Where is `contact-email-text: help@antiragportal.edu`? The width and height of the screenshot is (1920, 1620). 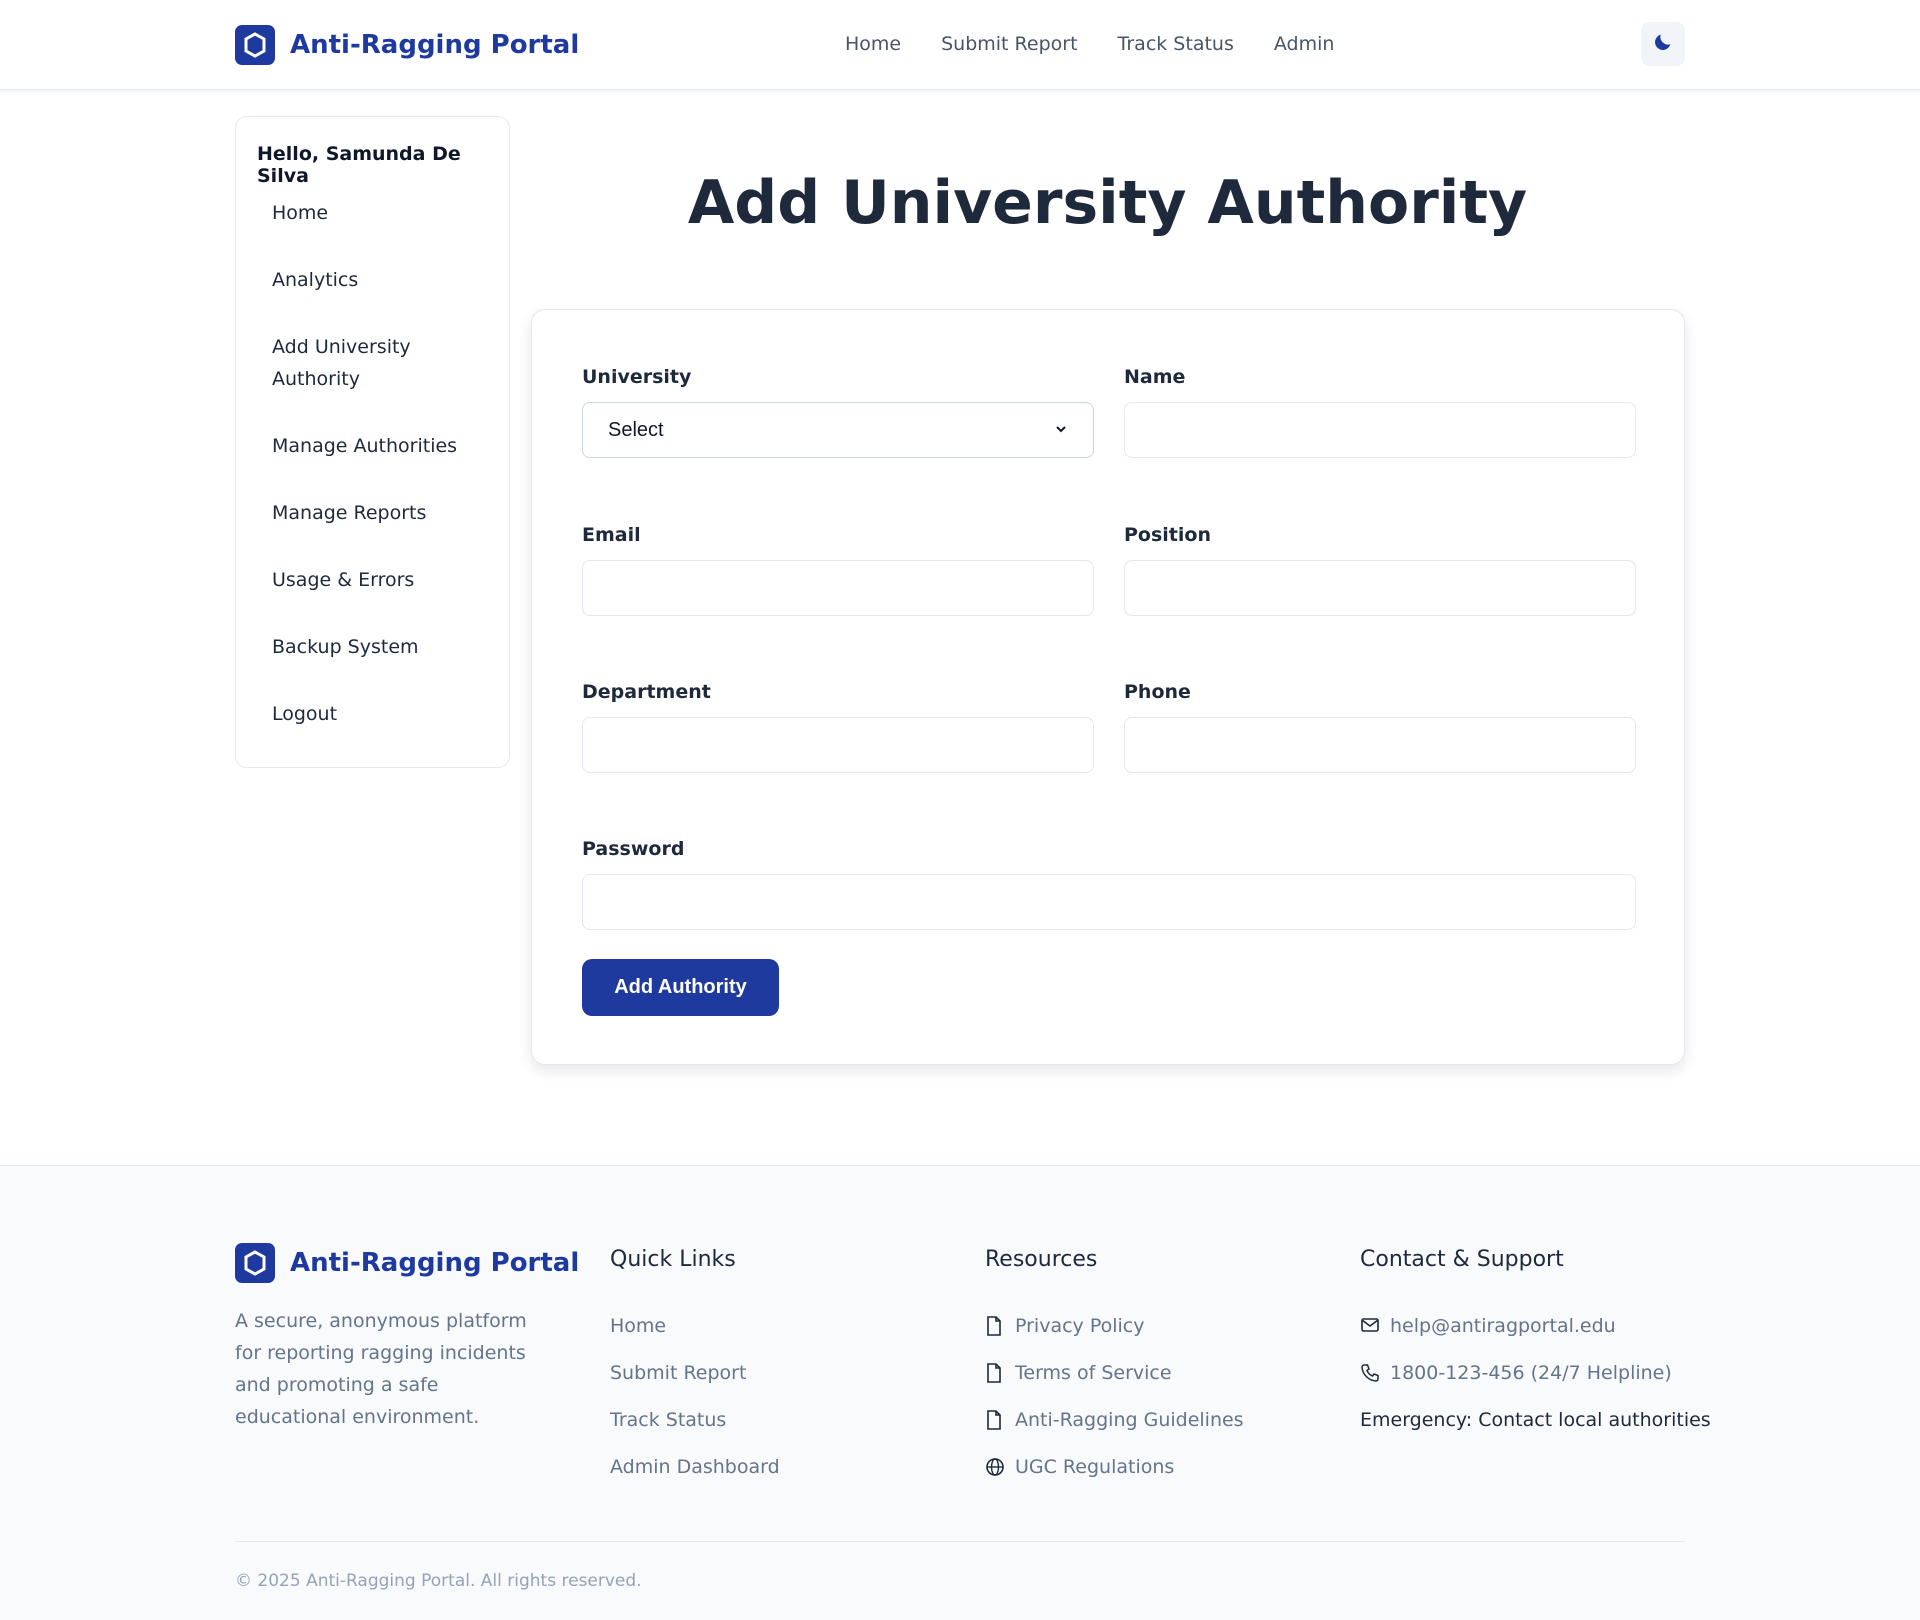 contact-email-text: help@antiragportal.edu is located at coordinates (1503, 1325).